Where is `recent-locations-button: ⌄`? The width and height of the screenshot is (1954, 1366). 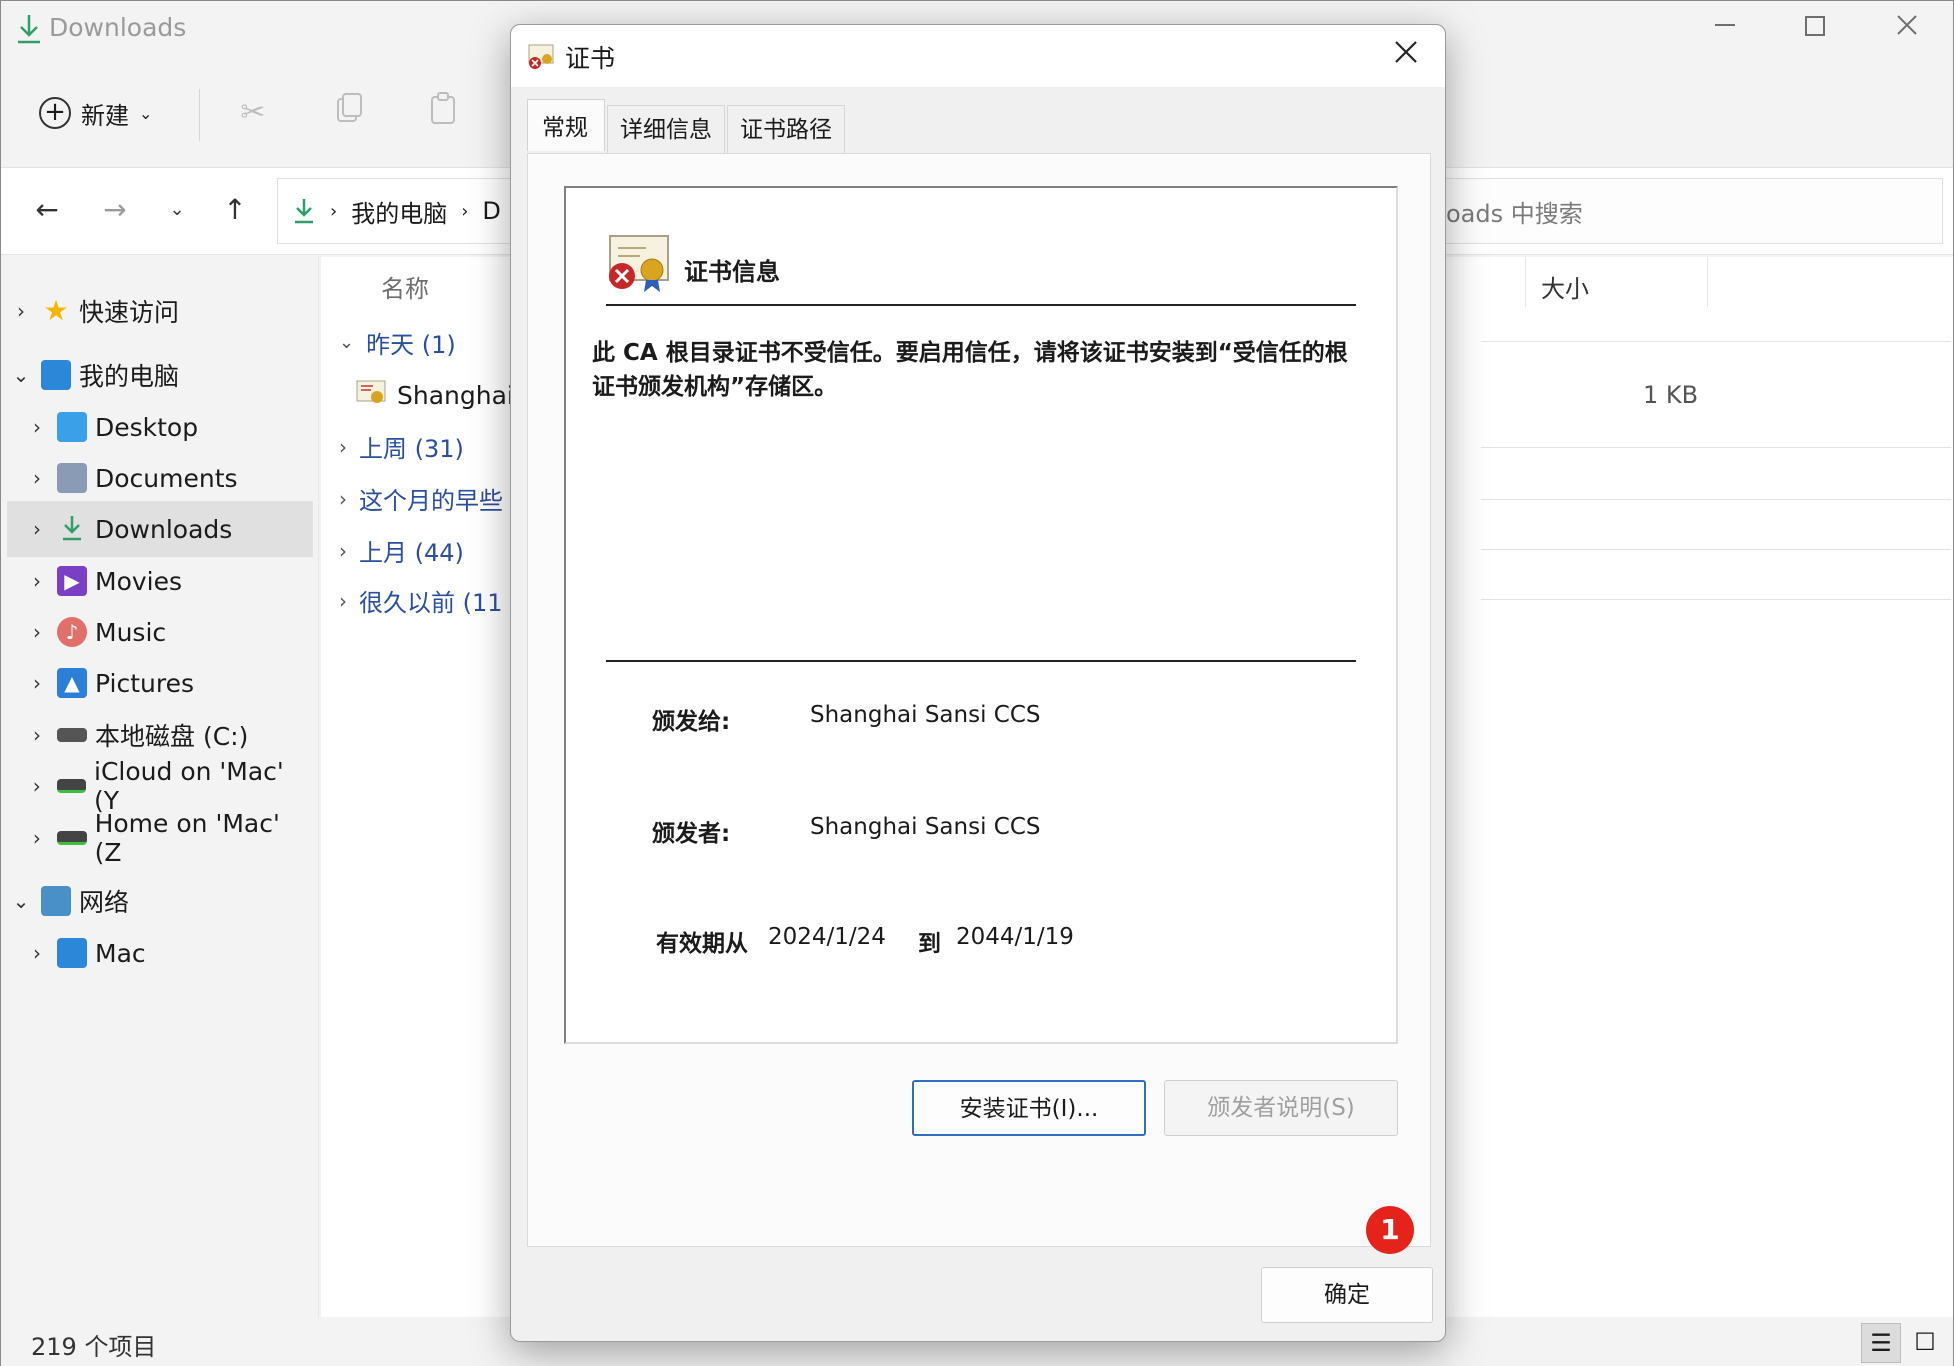 recent-locations-button: ⌄ is located at coordinates (177, 210).